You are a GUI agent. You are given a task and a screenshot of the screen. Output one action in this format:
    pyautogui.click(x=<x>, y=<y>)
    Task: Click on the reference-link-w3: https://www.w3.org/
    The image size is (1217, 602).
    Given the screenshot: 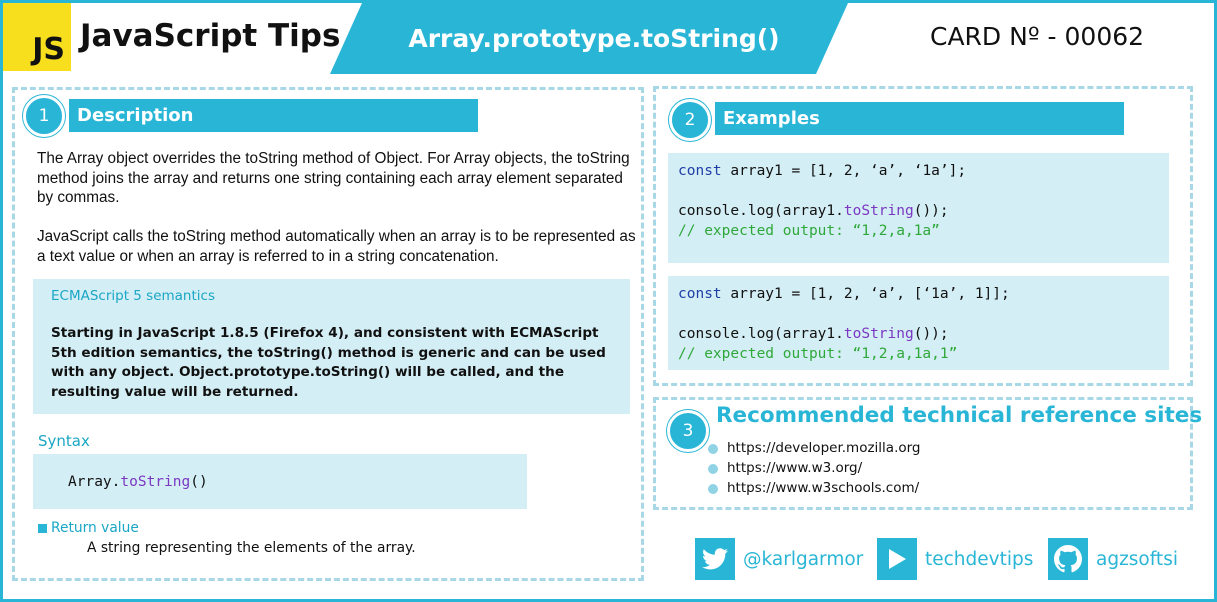 What is the action you would take?
    pyautogui.click(x=814, y=468)
    